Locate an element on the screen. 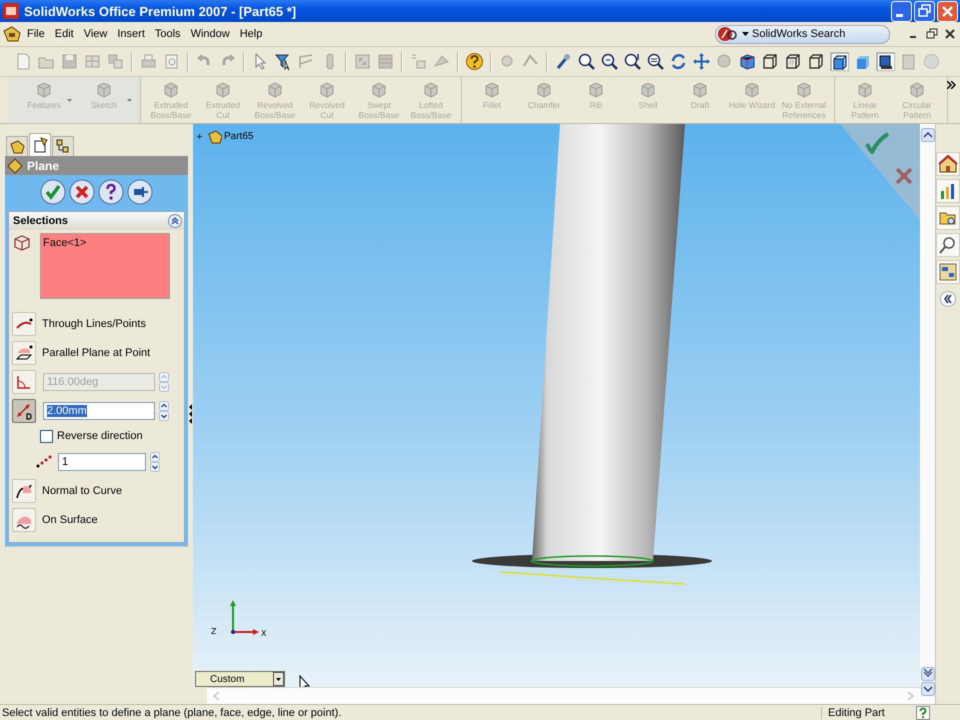 This screenshot has height=720, width=960. search-icon is located at coordinates (728, 34).